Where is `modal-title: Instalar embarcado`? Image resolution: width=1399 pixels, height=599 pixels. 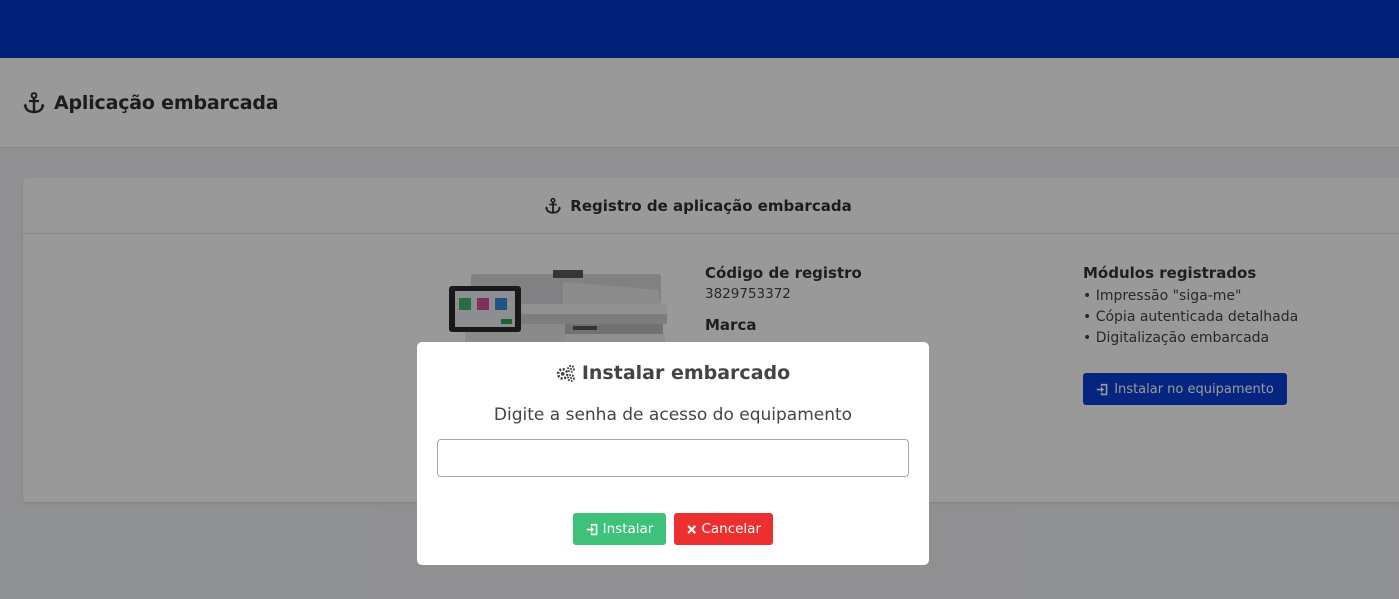 modal-title: Instalar embarcado is located at coordinates (673, 373).